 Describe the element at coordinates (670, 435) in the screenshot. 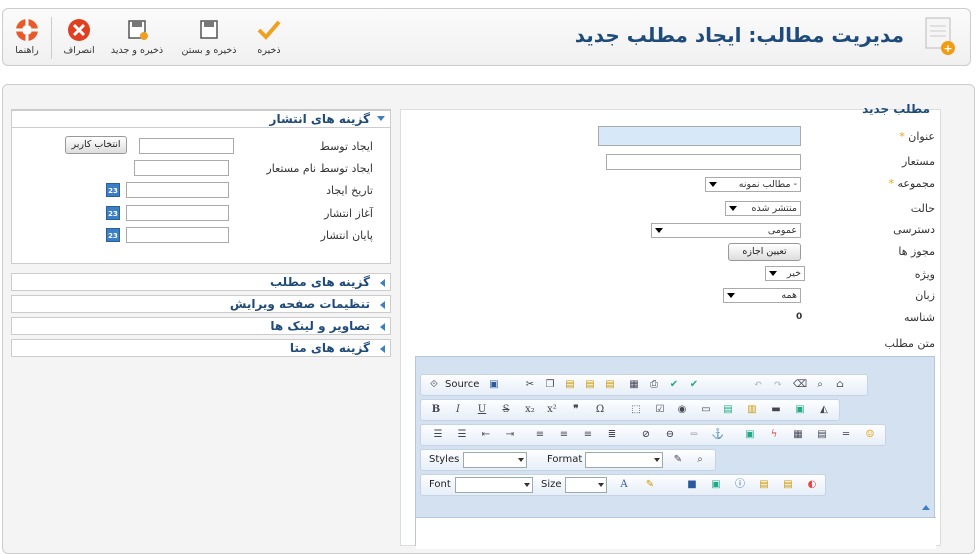

I see `unlink-icon: ⊖` at that location.